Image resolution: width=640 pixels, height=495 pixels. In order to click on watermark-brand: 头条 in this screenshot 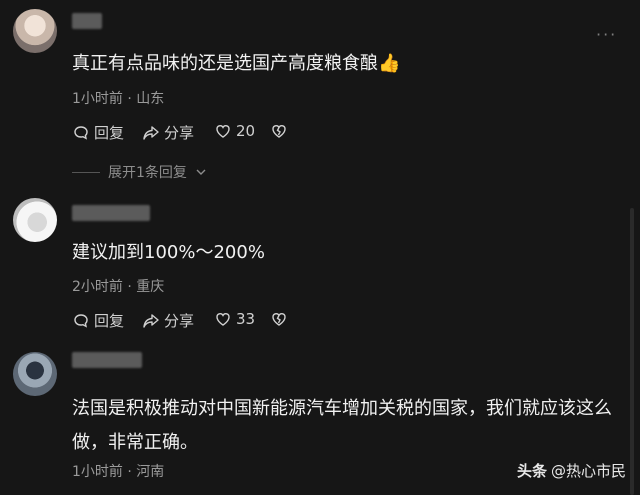, I will do `click(531, 471)`.